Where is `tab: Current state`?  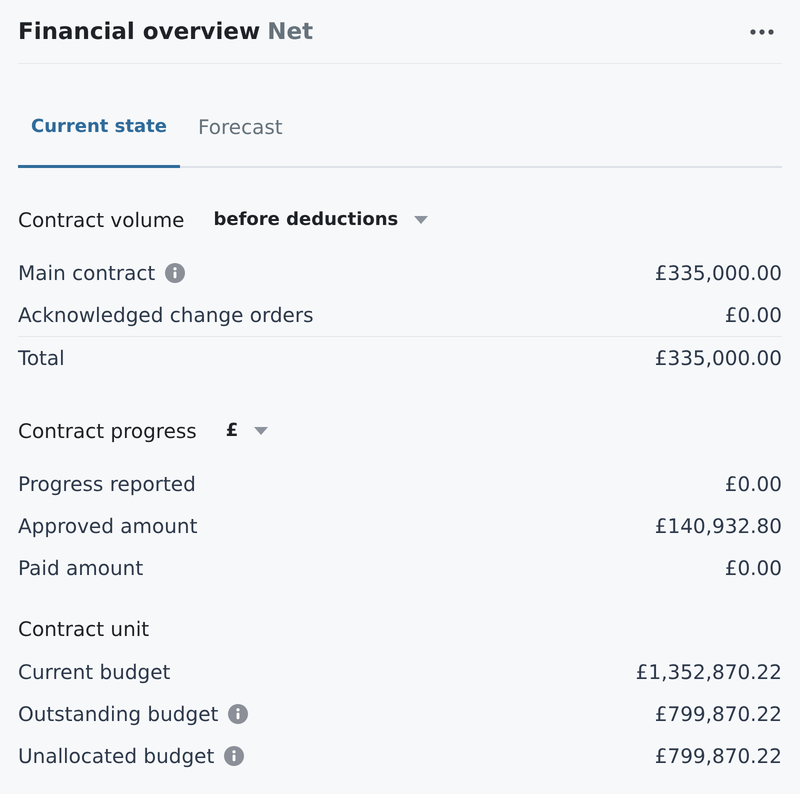
tab: Current state is located at coordinates (99, 127).